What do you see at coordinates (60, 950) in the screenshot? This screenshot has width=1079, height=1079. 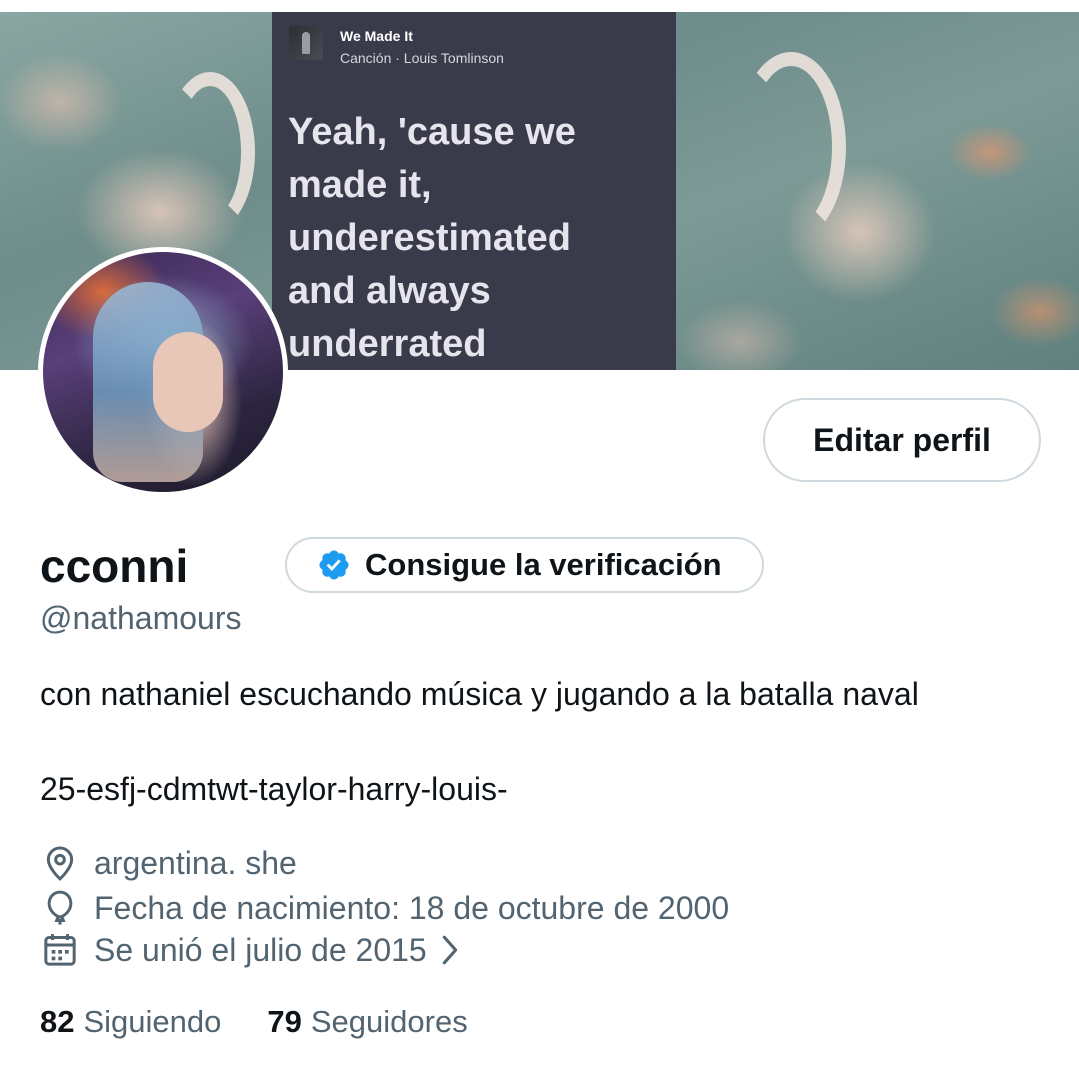 I see `calendar-icon` at bounding box center [60, 950].